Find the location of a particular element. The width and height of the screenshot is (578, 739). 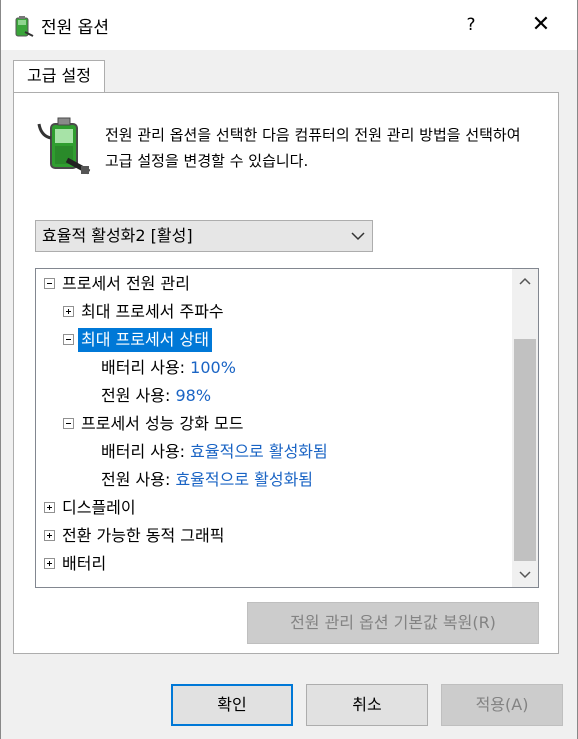

scroll-up-icon is located at coordinates (525, 282).